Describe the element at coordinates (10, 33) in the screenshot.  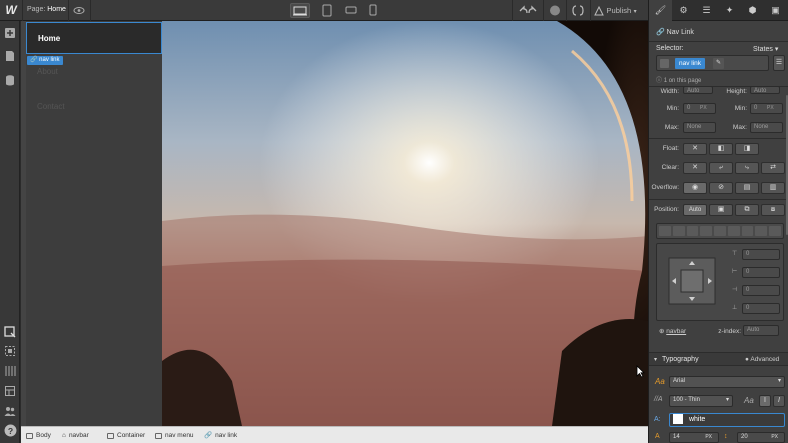
I see `add-element-icon` at that location.